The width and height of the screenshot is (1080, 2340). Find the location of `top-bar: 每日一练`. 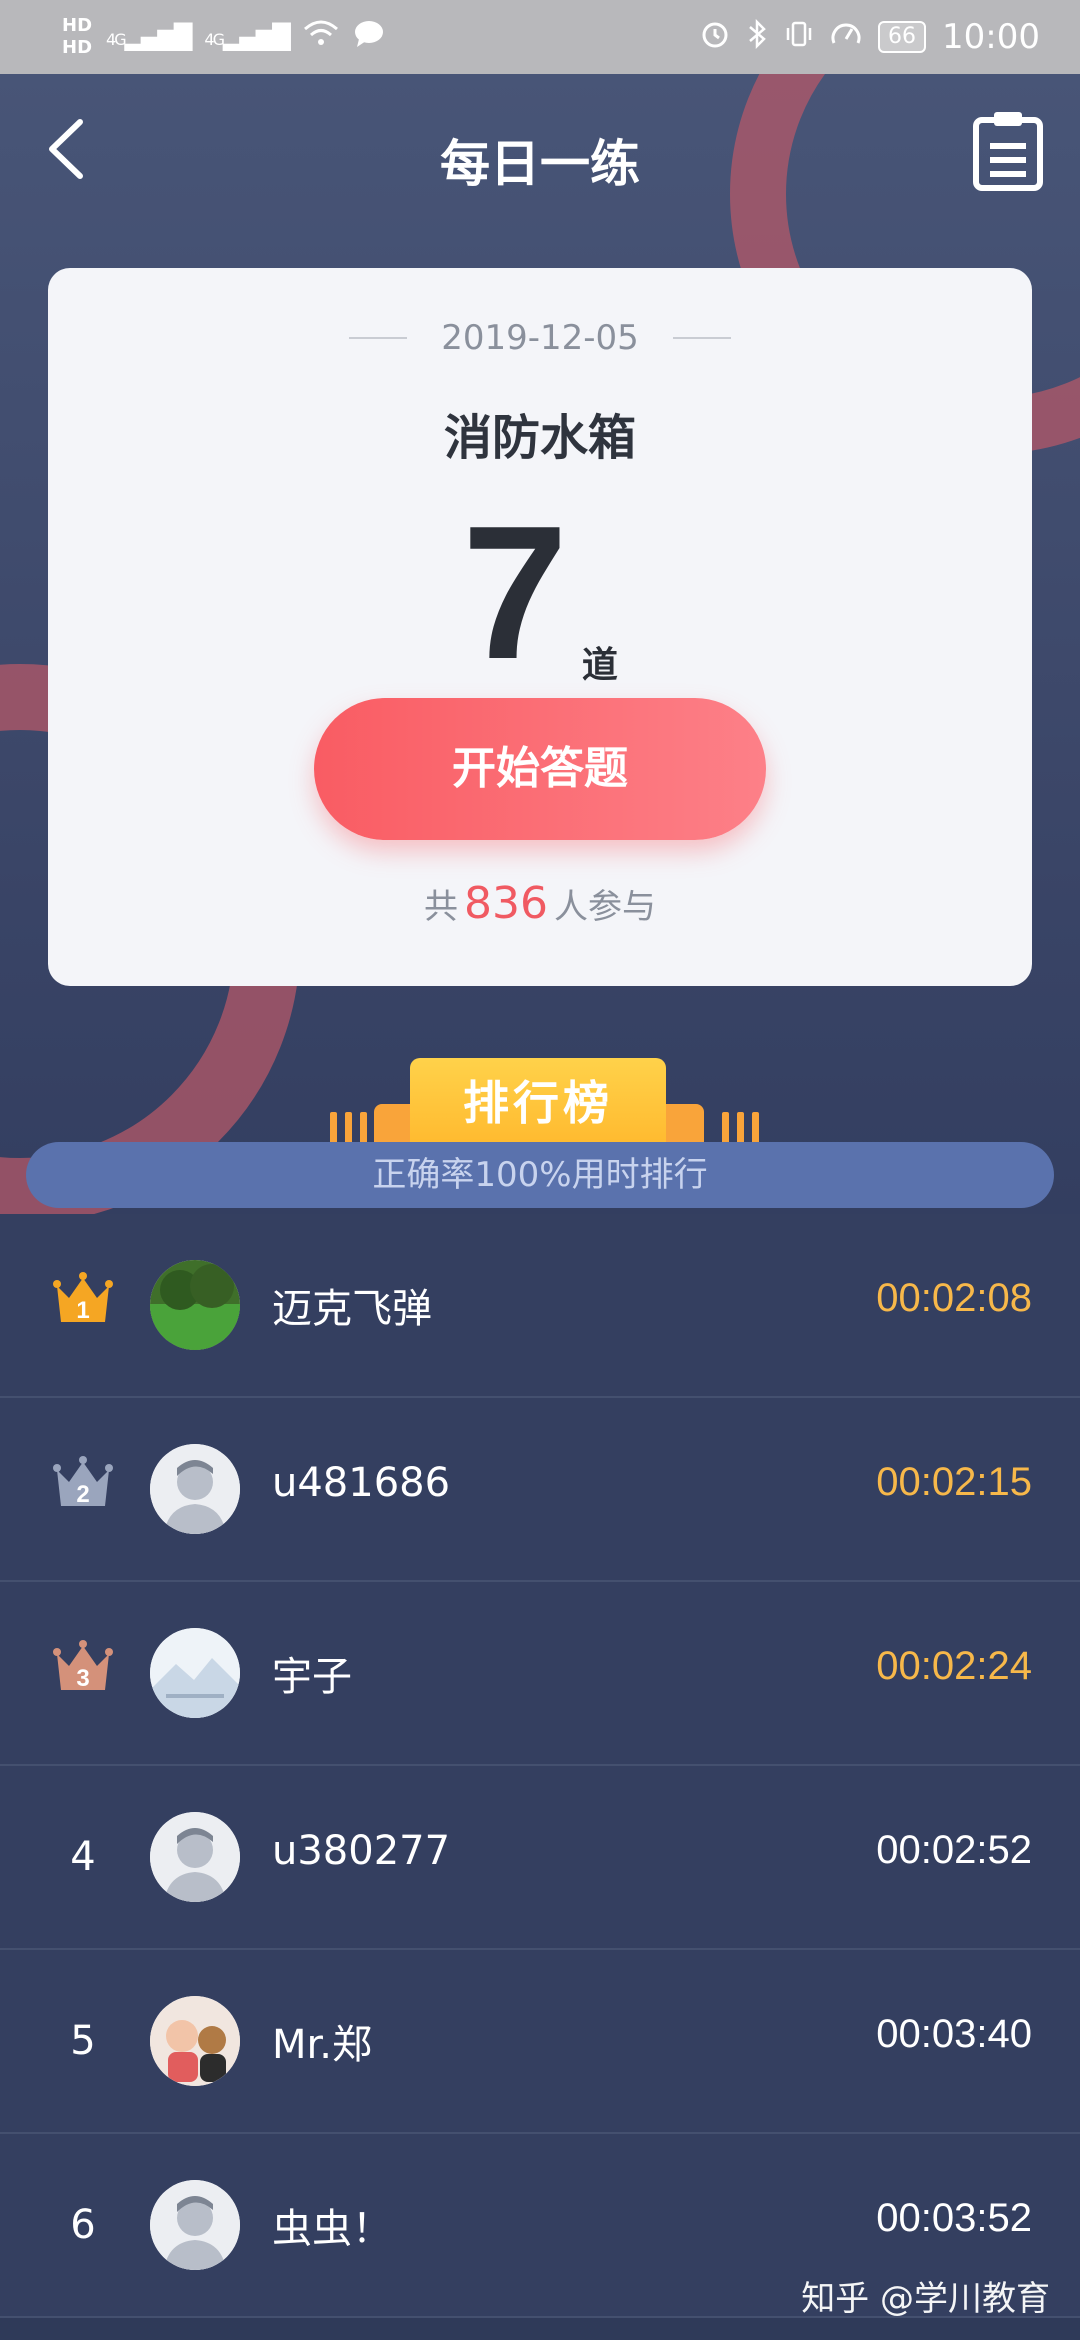

top-bar: 每日一练 is located at coordinates (540, 149).